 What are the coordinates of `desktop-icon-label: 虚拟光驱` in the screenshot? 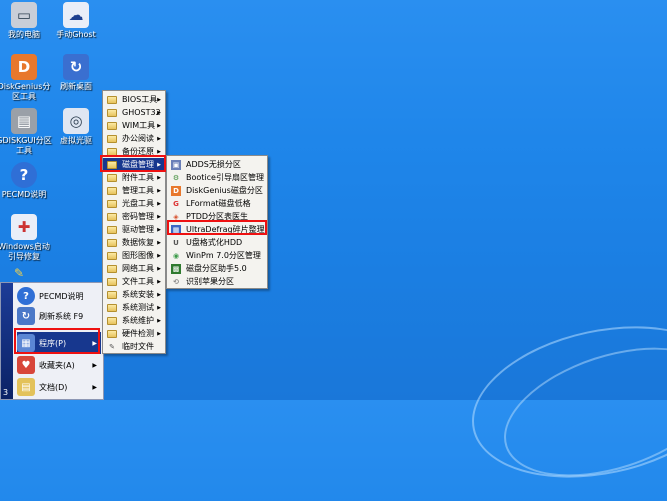 It's located at (76, 140).